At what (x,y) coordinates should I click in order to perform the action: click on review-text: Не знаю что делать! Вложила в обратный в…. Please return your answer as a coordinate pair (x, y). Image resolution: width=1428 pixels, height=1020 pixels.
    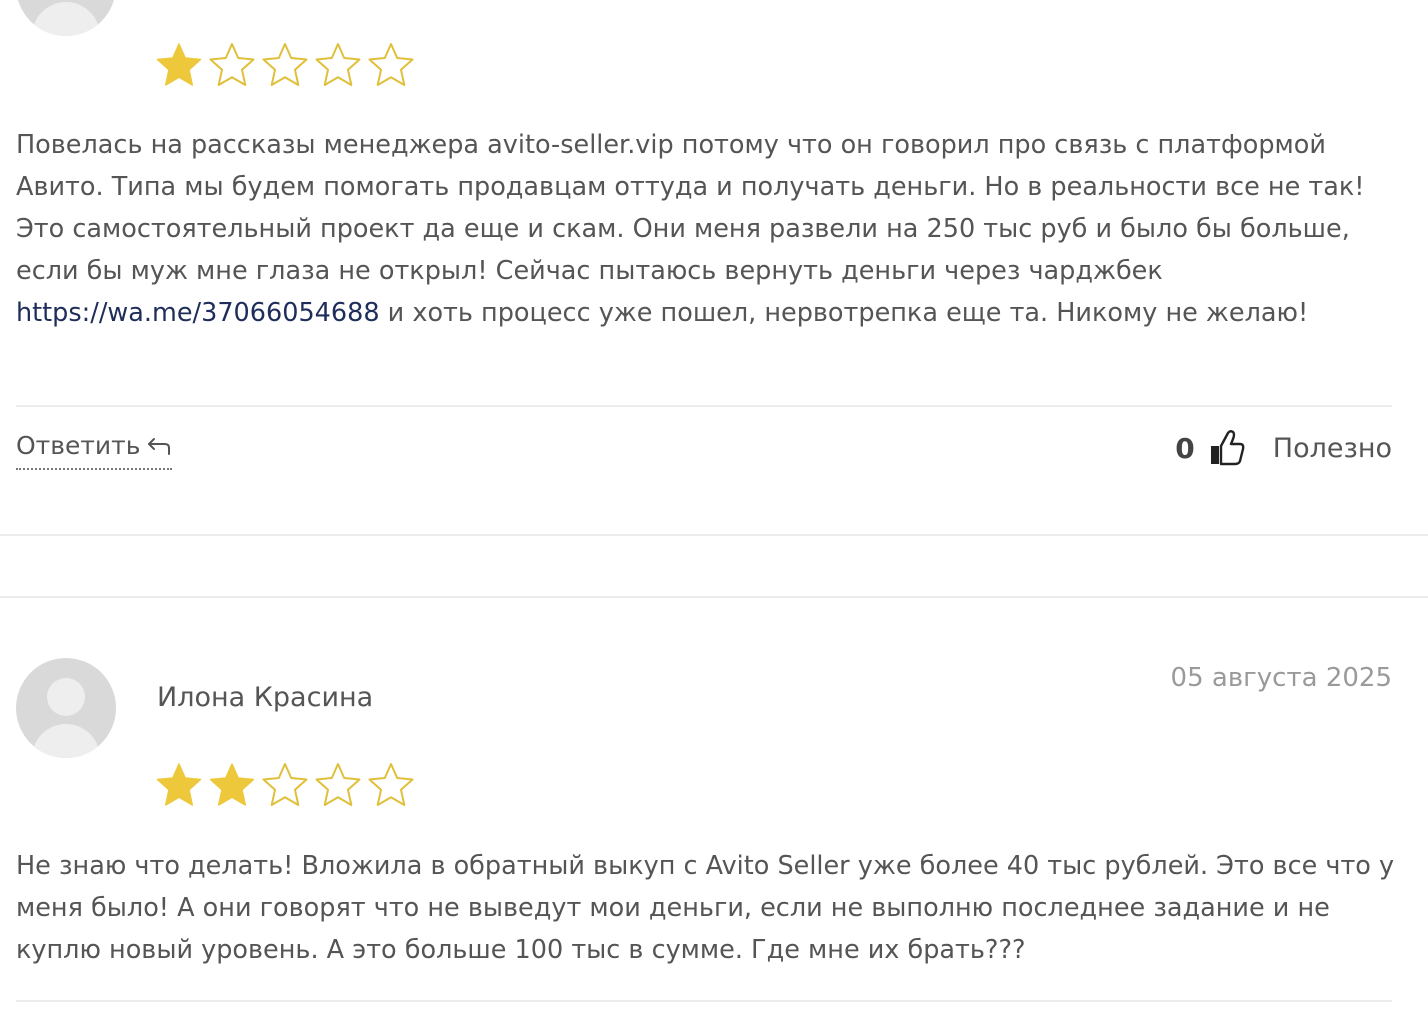
    Looking at the image, I should click on (705, 908).